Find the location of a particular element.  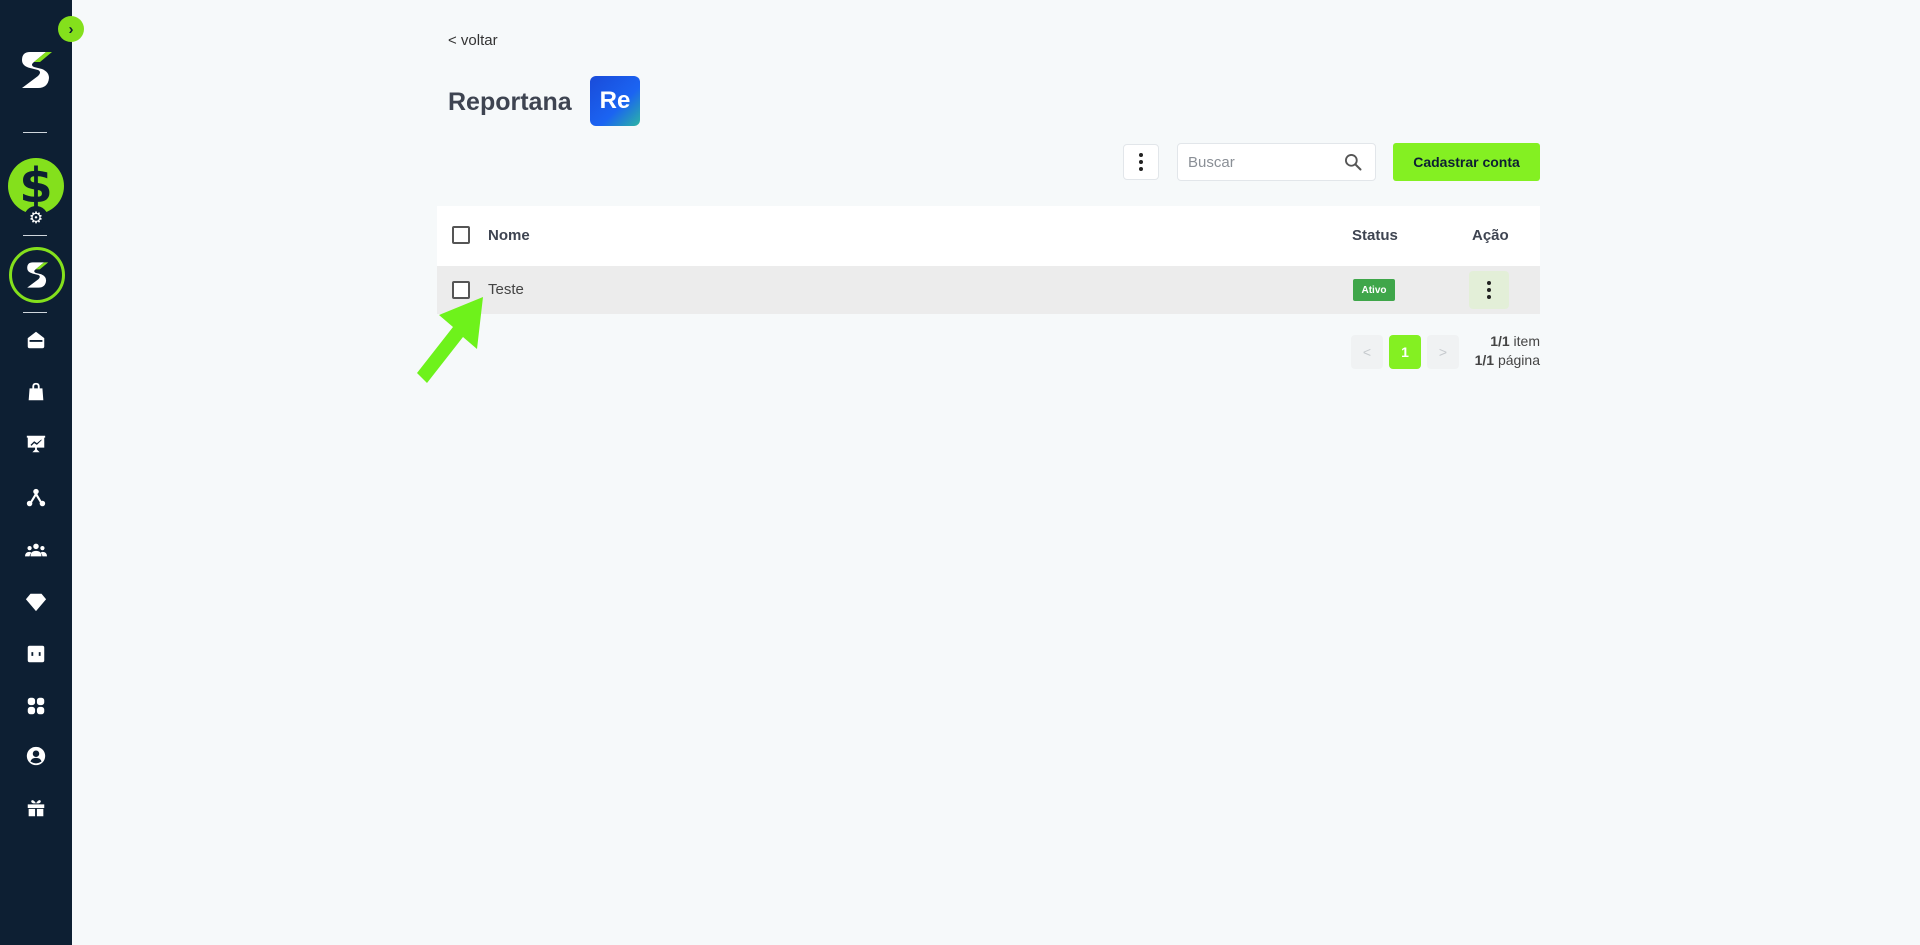

network-icon is located at coordinates (36, 498).